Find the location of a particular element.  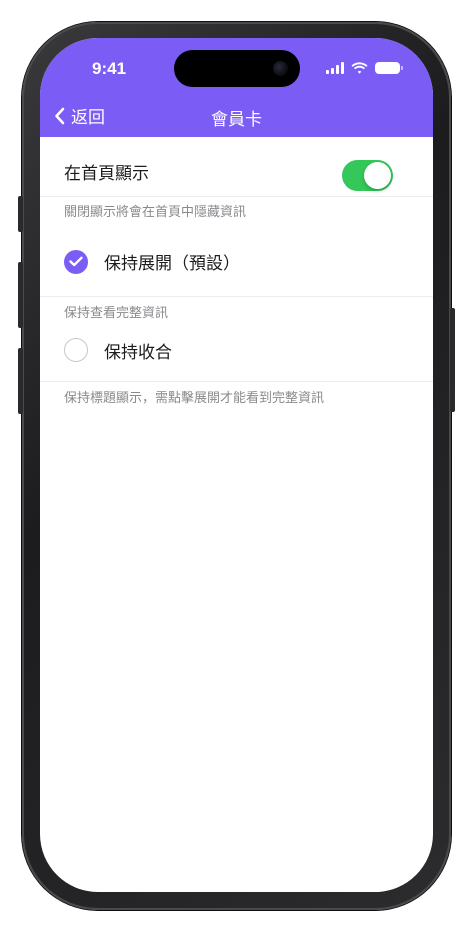

volume-up-button is located at coordinates (20, 295).